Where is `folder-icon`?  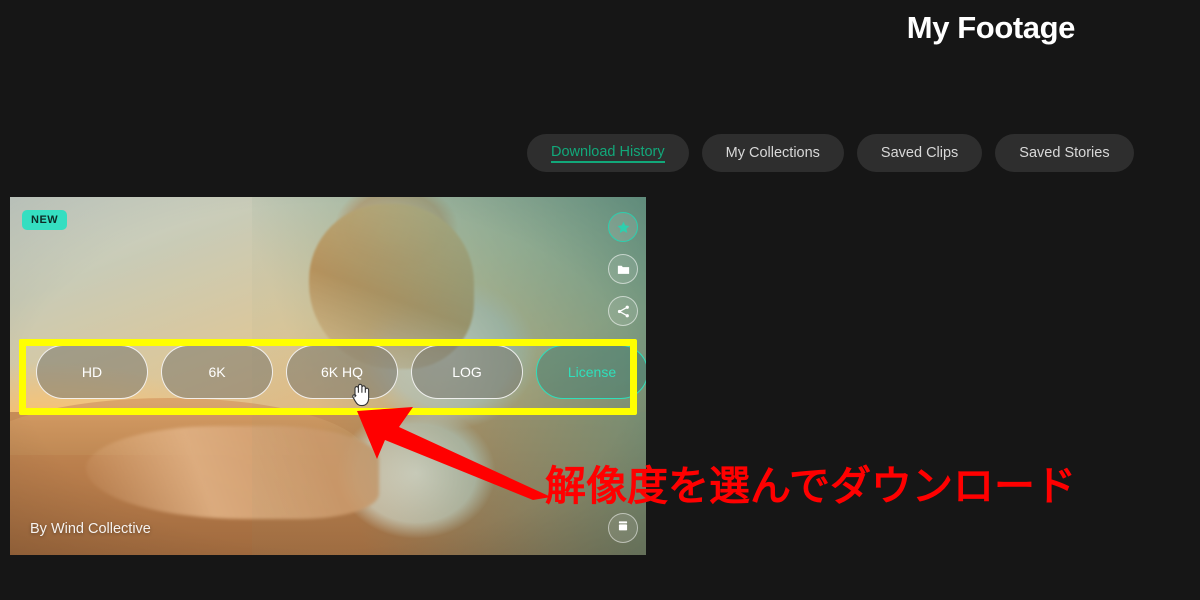 folder-icon is located at coordinates (623, 269).